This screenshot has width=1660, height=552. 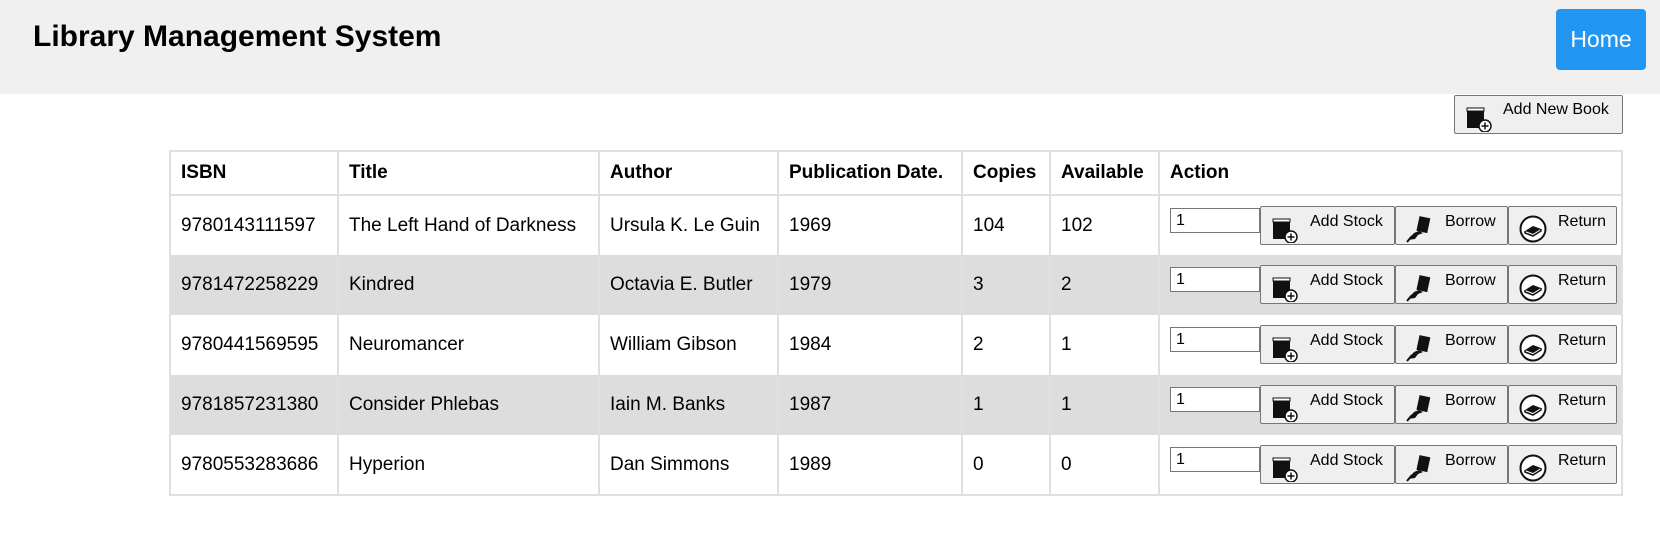 I want to click on cell-author: William Gibson, so click(x=688, y=345).